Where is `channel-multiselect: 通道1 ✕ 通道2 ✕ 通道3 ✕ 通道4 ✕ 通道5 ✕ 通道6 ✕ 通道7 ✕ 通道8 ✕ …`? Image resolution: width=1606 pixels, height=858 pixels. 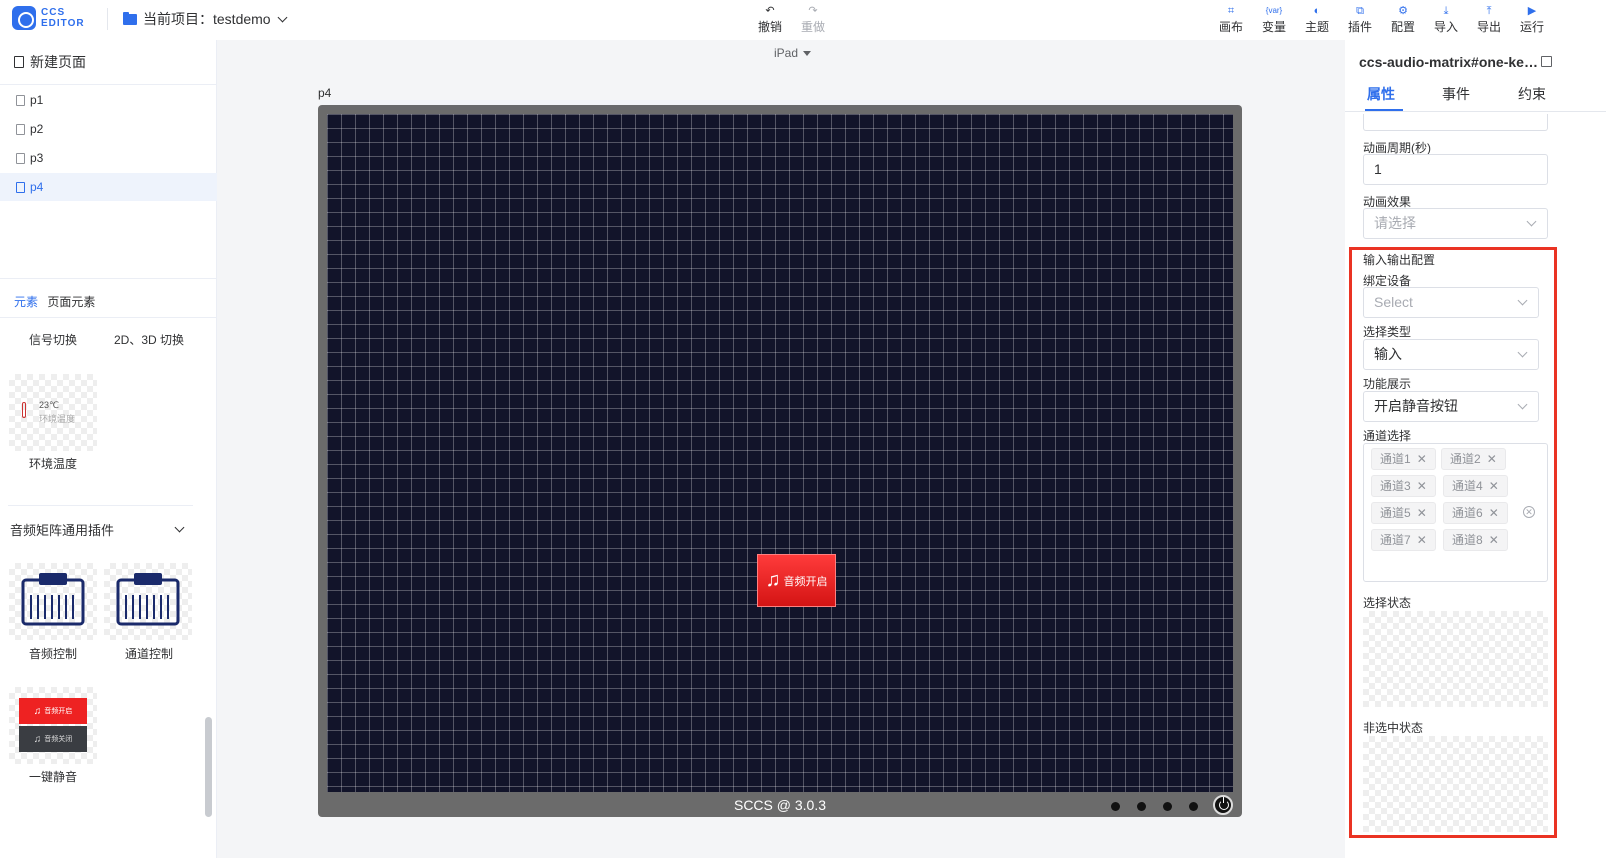
channel-multiselect: 通道1 ✕ 通道2 ✕ 通道3 ✕ 通道4 ✕ 通道5 ✕ 通道6 ✕ 通道7 ✕ 通道8 ✕ … is located at coordinates (1455, 512).